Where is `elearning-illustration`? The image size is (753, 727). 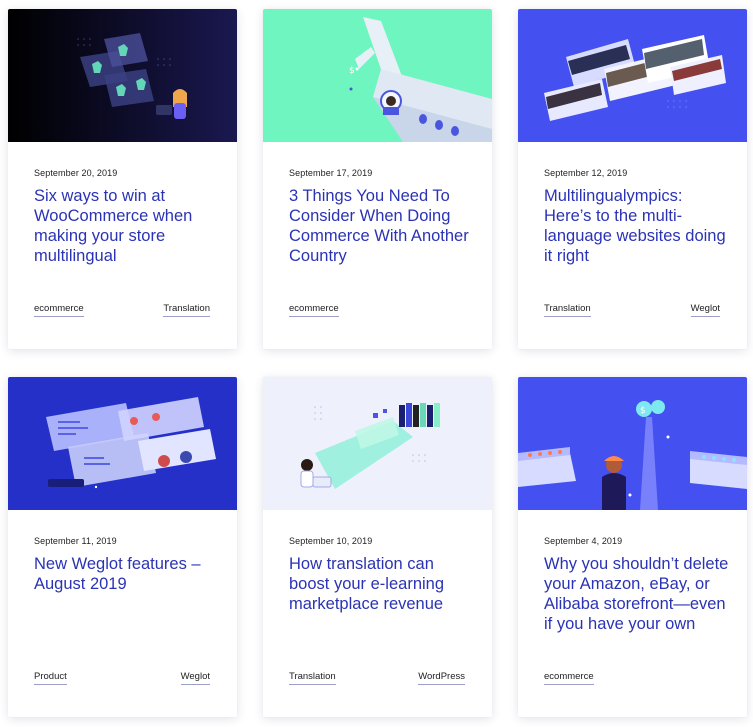 elearning-illustration is located at coordinates (377, 443).